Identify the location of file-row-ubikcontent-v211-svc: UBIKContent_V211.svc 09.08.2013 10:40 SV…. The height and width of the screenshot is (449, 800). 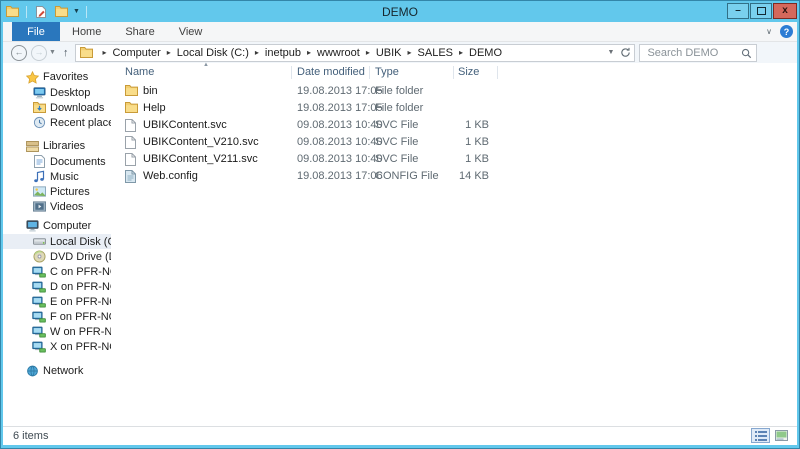
(452, 159).